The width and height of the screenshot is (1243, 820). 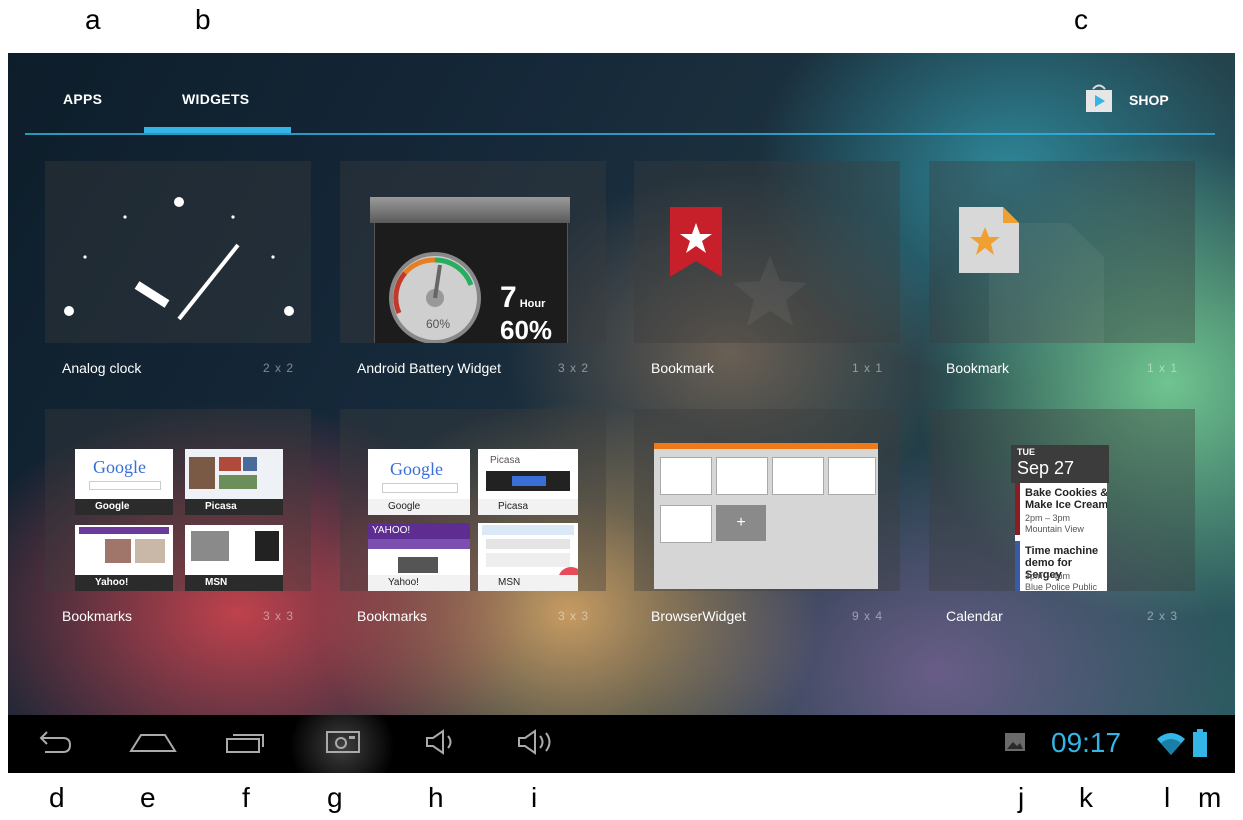 I want to click on calendar-date: Sep 27, so click(x=1046, y=468).